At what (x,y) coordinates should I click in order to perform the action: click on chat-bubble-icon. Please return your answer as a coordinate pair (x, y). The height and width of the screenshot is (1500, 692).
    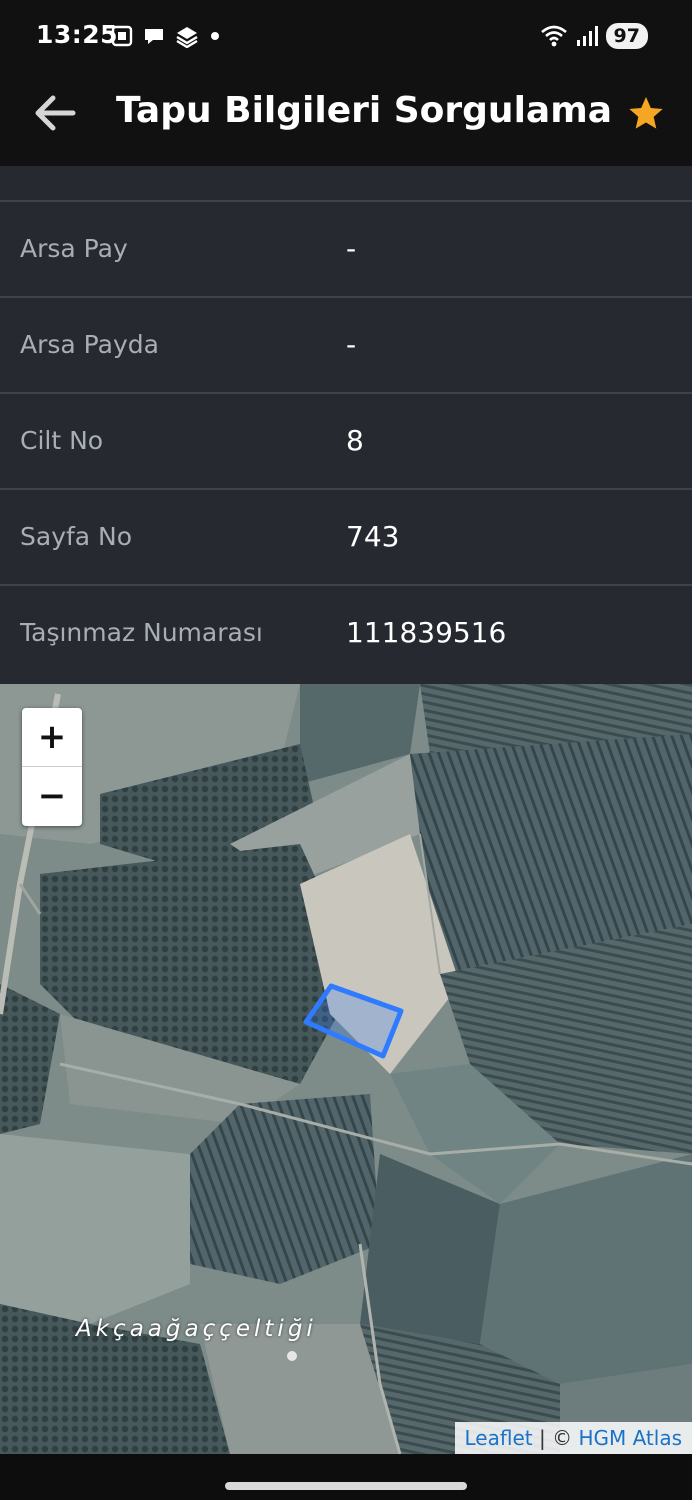
    Looking at the image, I should click on (154, 36).